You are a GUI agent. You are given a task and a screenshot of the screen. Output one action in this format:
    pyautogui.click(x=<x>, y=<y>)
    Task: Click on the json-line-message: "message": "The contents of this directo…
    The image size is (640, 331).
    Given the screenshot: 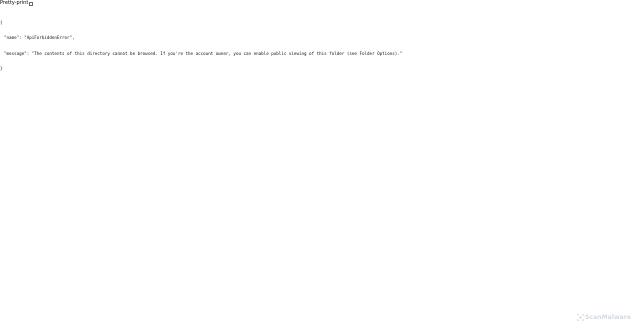 What is the action you would take?
    pyautogui.click(x=201, y=53)
    